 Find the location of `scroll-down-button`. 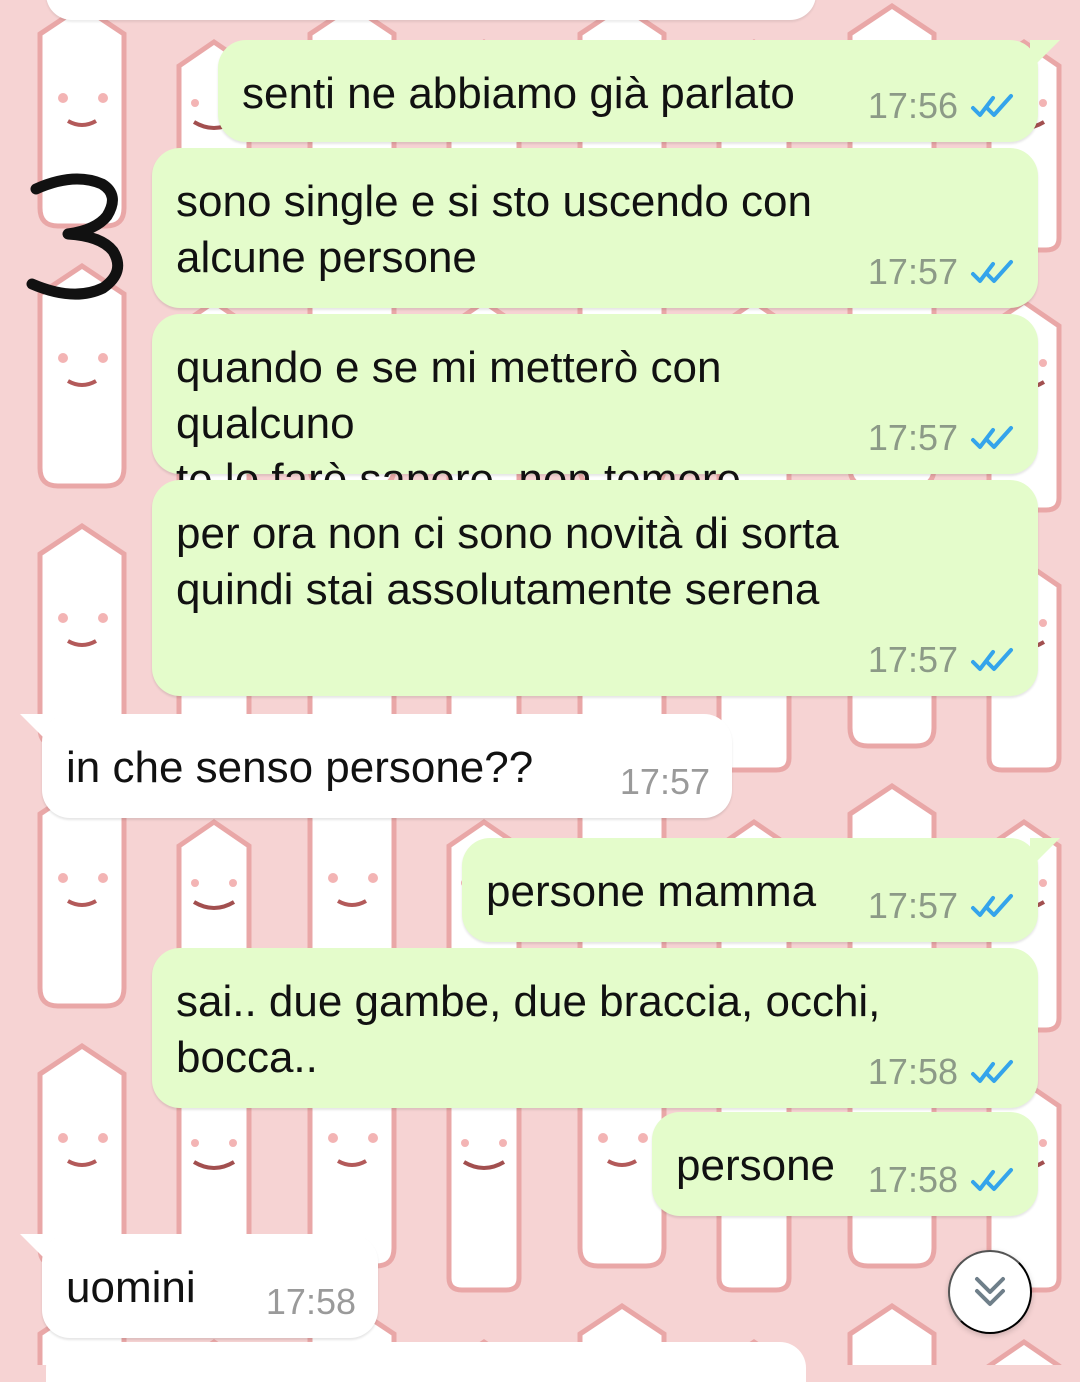

scroll-down-button is located at coordinates (990, 1292).